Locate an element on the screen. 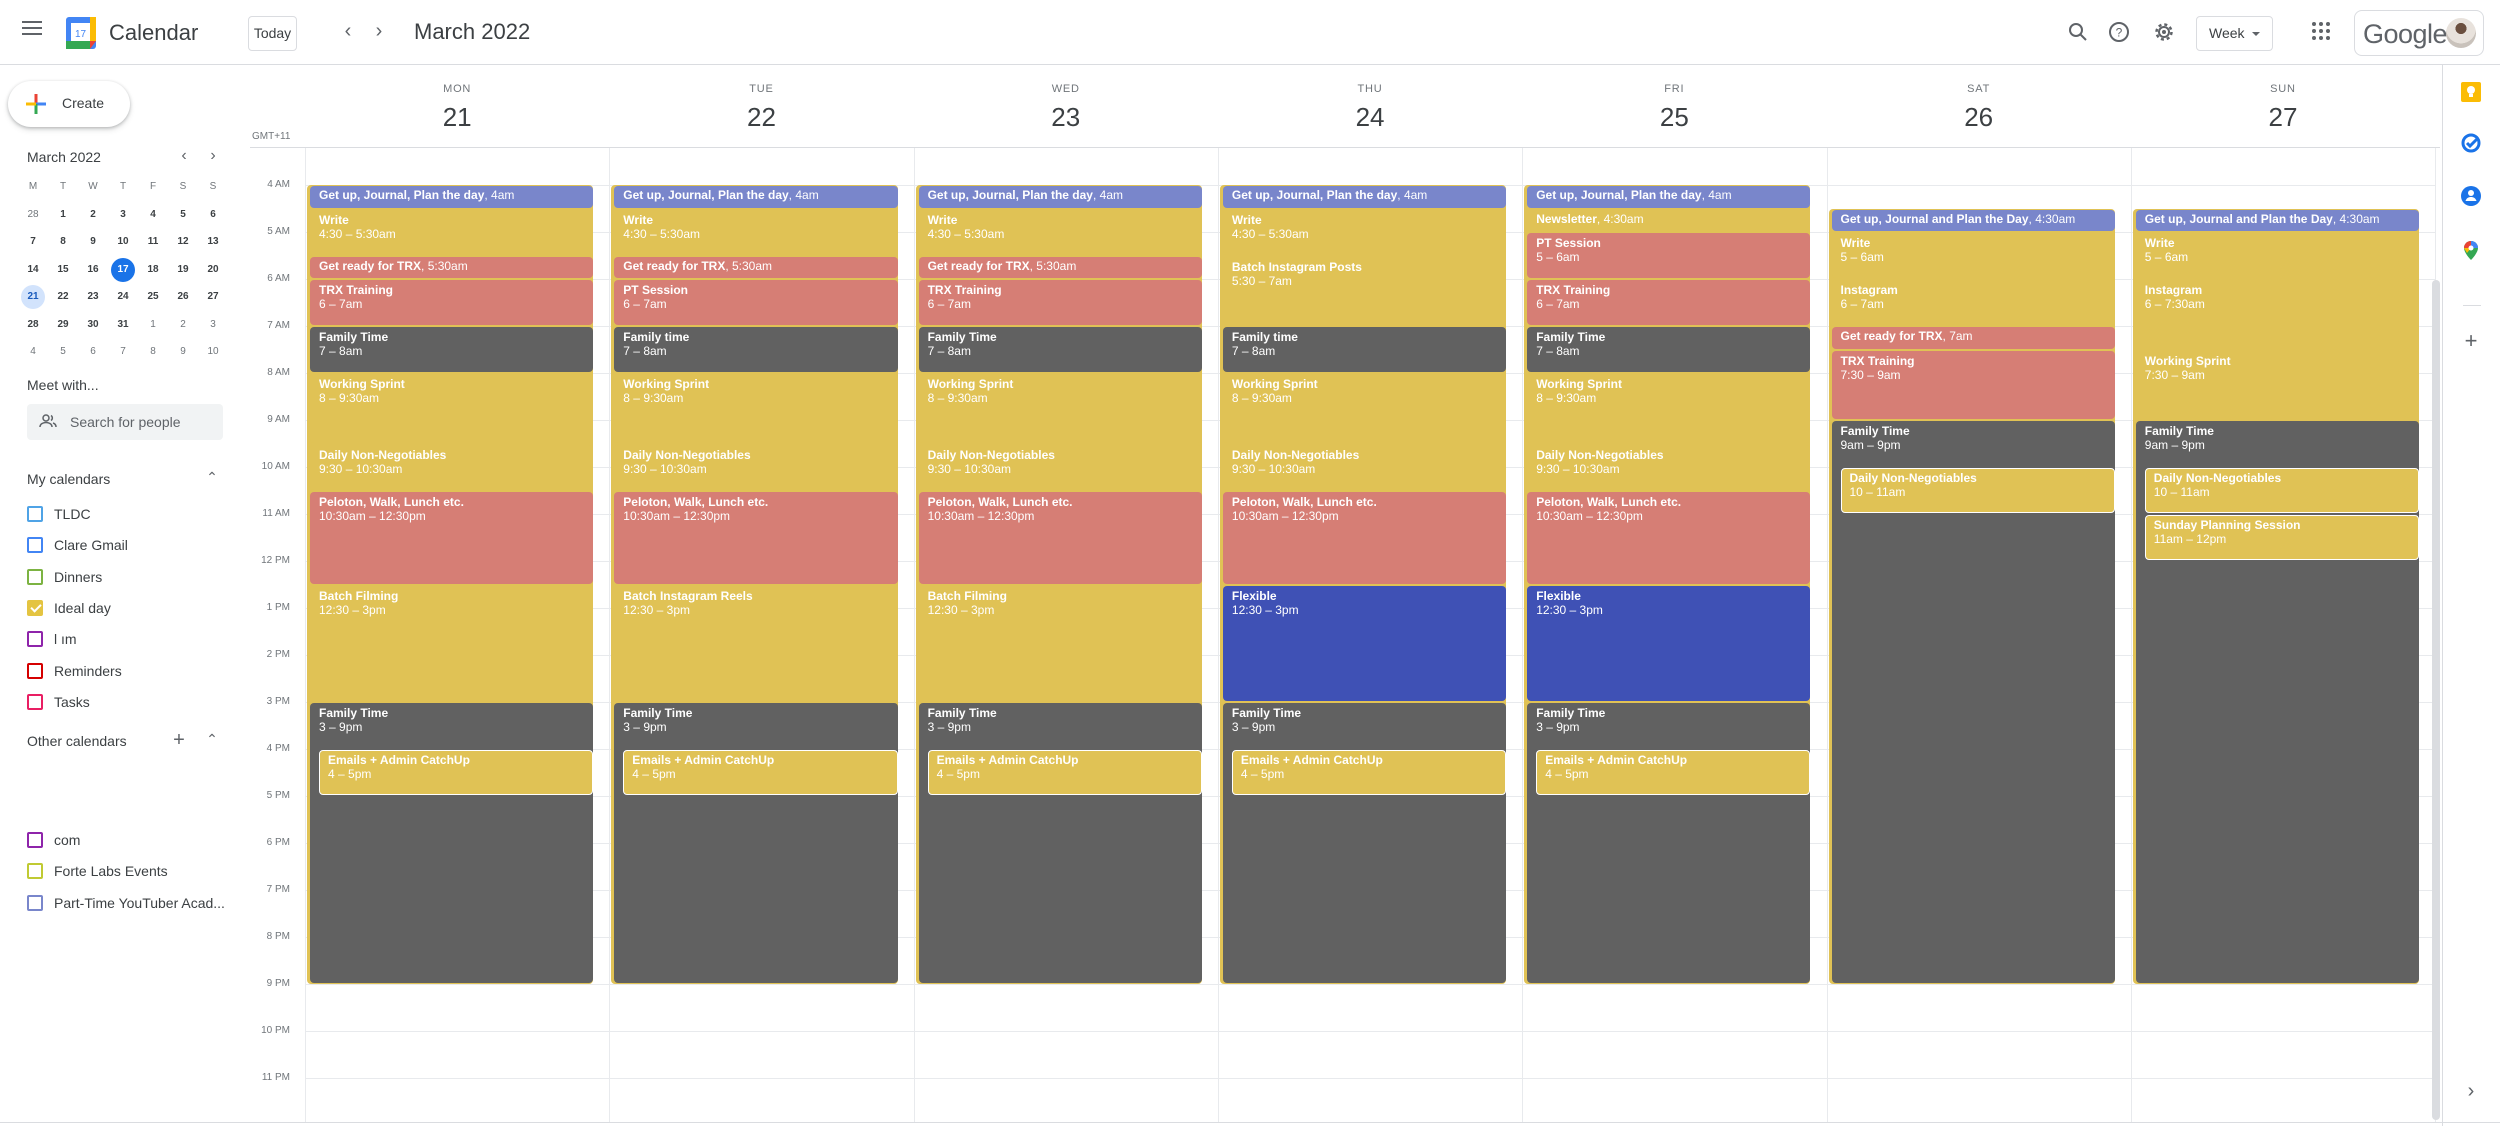  mini-calendar-day: 24 is located at coordinates (123, 299).